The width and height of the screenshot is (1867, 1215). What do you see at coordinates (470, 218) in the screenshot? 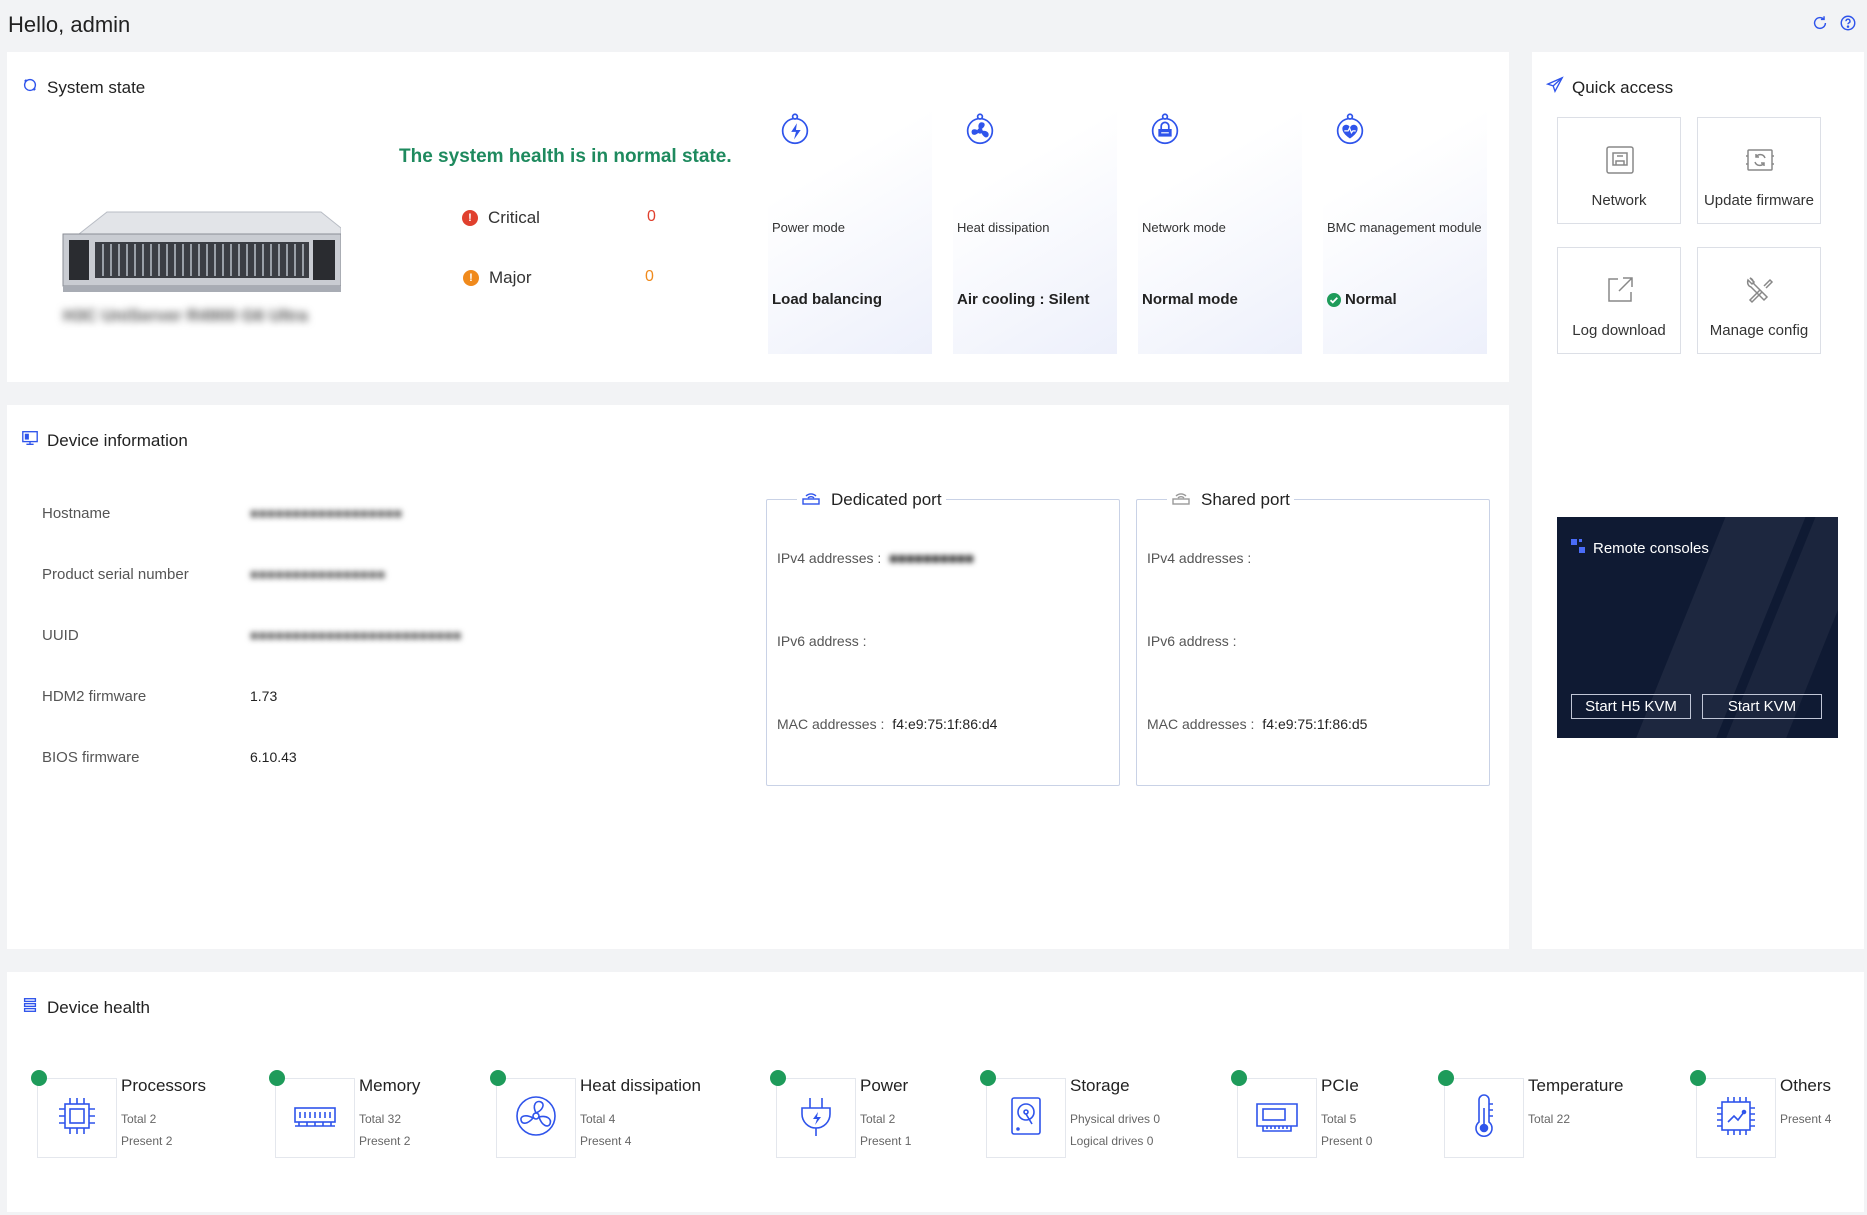
I see `critical-alert-icon: !` at bounding box center [470, 218].